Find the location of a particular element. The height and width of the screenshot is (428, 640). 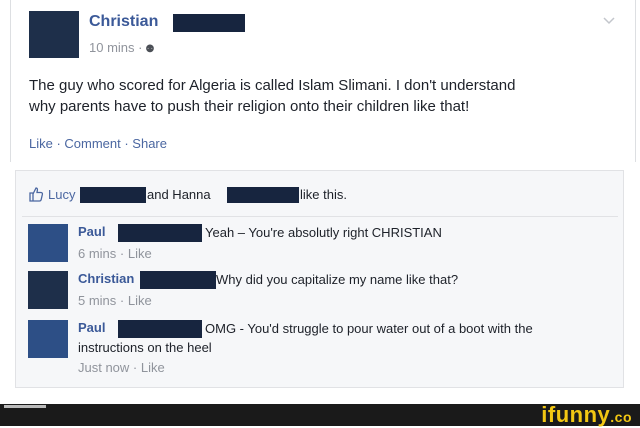

post-author-avatar is located at coordinates (54, 34).